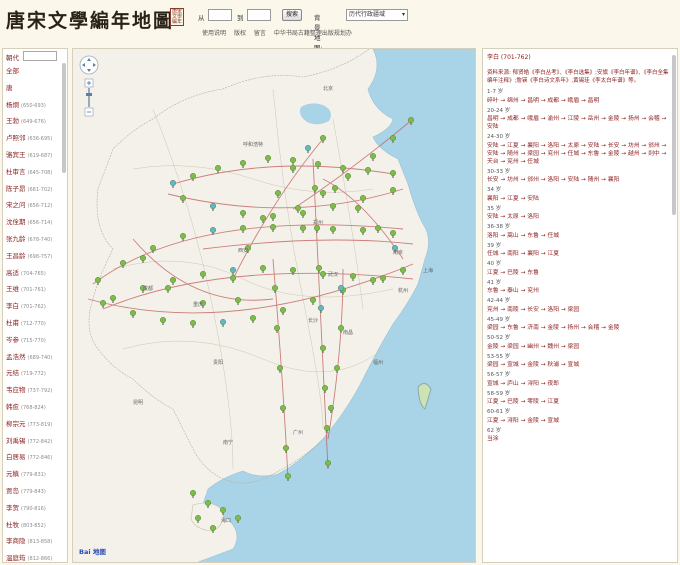 This screenshot has width=680, height=565. I want to click on poet-years: (701-762), so click(33, 307).